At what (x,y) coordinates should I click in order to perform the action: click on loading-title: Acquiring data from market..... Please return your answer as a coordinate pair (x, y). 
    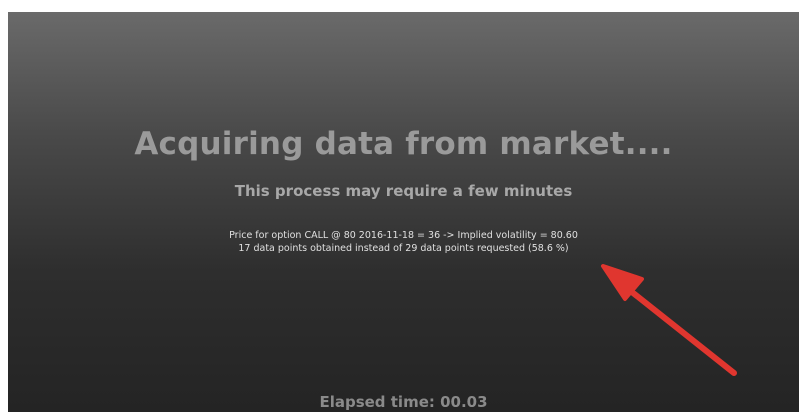
    Looking at the image, I should click on (403, 144).